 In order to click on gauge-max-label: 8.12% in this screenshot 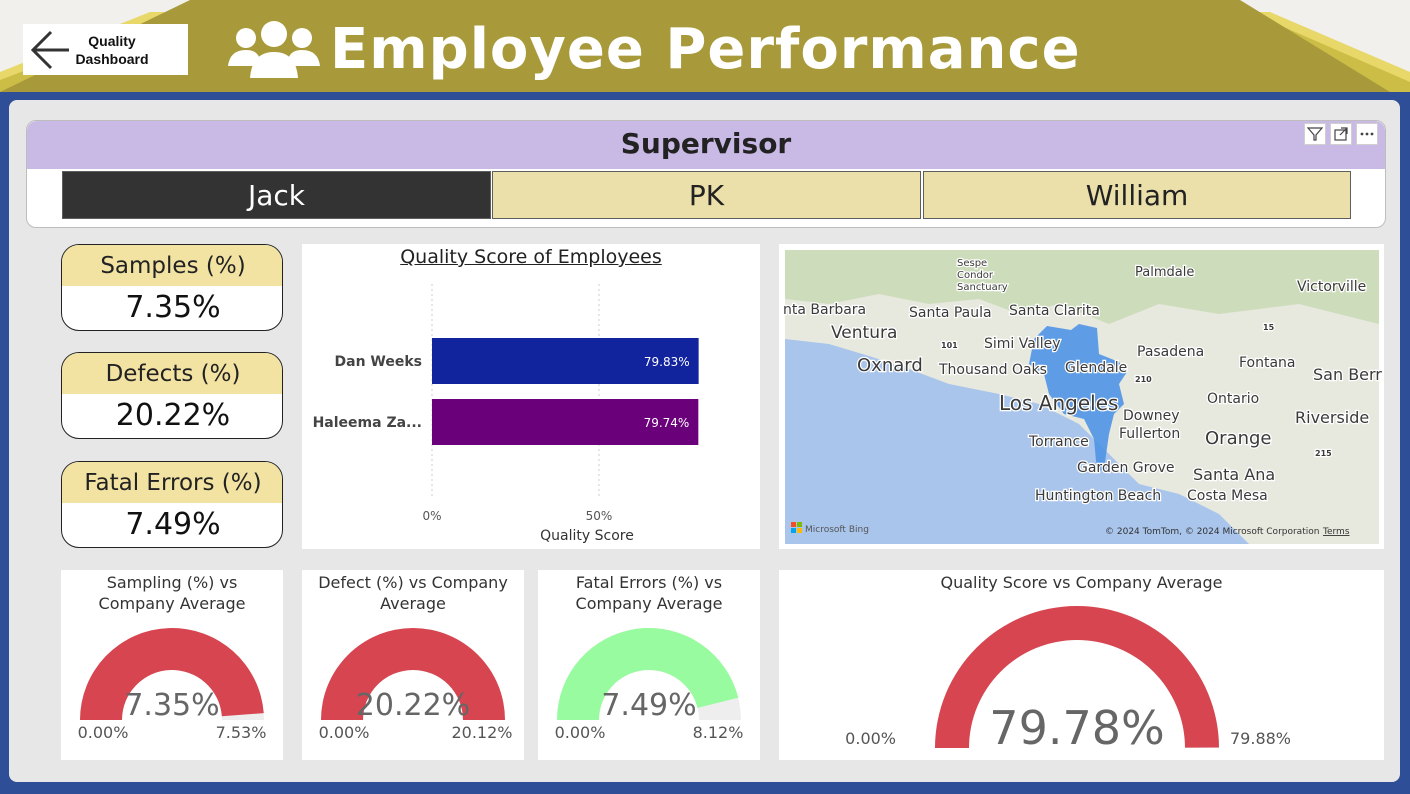, I will do `click(718, 732)`.